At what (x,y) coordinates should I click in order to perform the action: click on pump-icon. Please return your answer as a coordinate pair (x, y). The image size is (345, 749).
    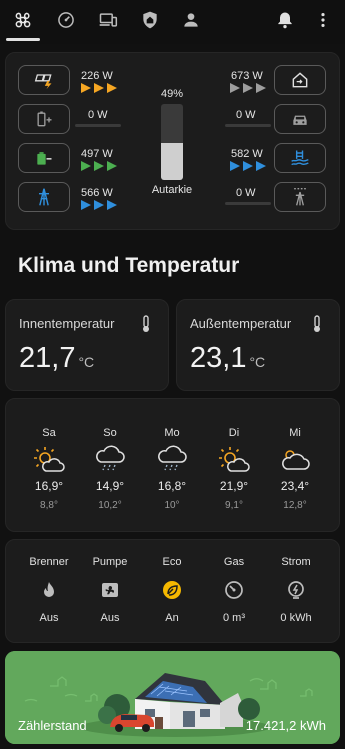
    Looking at the image, I should click on (110, 590).